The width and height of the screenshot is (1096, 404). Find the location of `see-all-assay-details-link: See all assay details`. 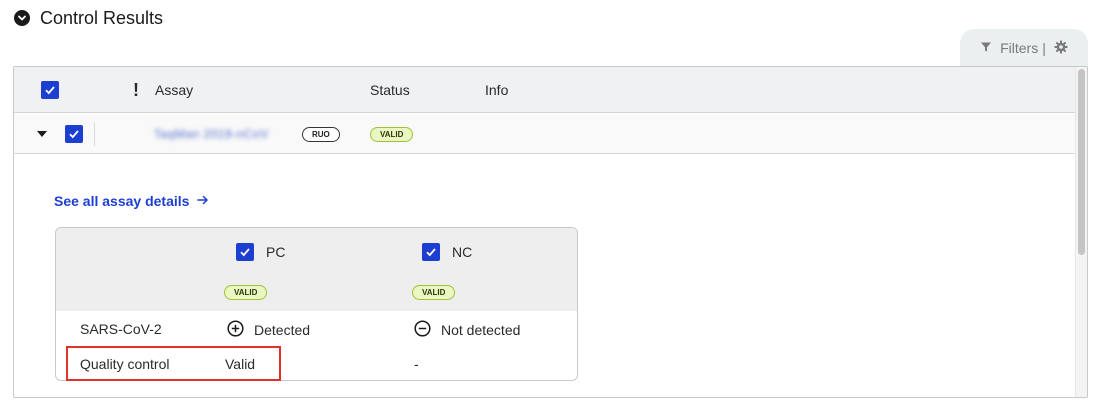

see-all-assay-details-link: See all assay details is located at coordinates (131, 201).